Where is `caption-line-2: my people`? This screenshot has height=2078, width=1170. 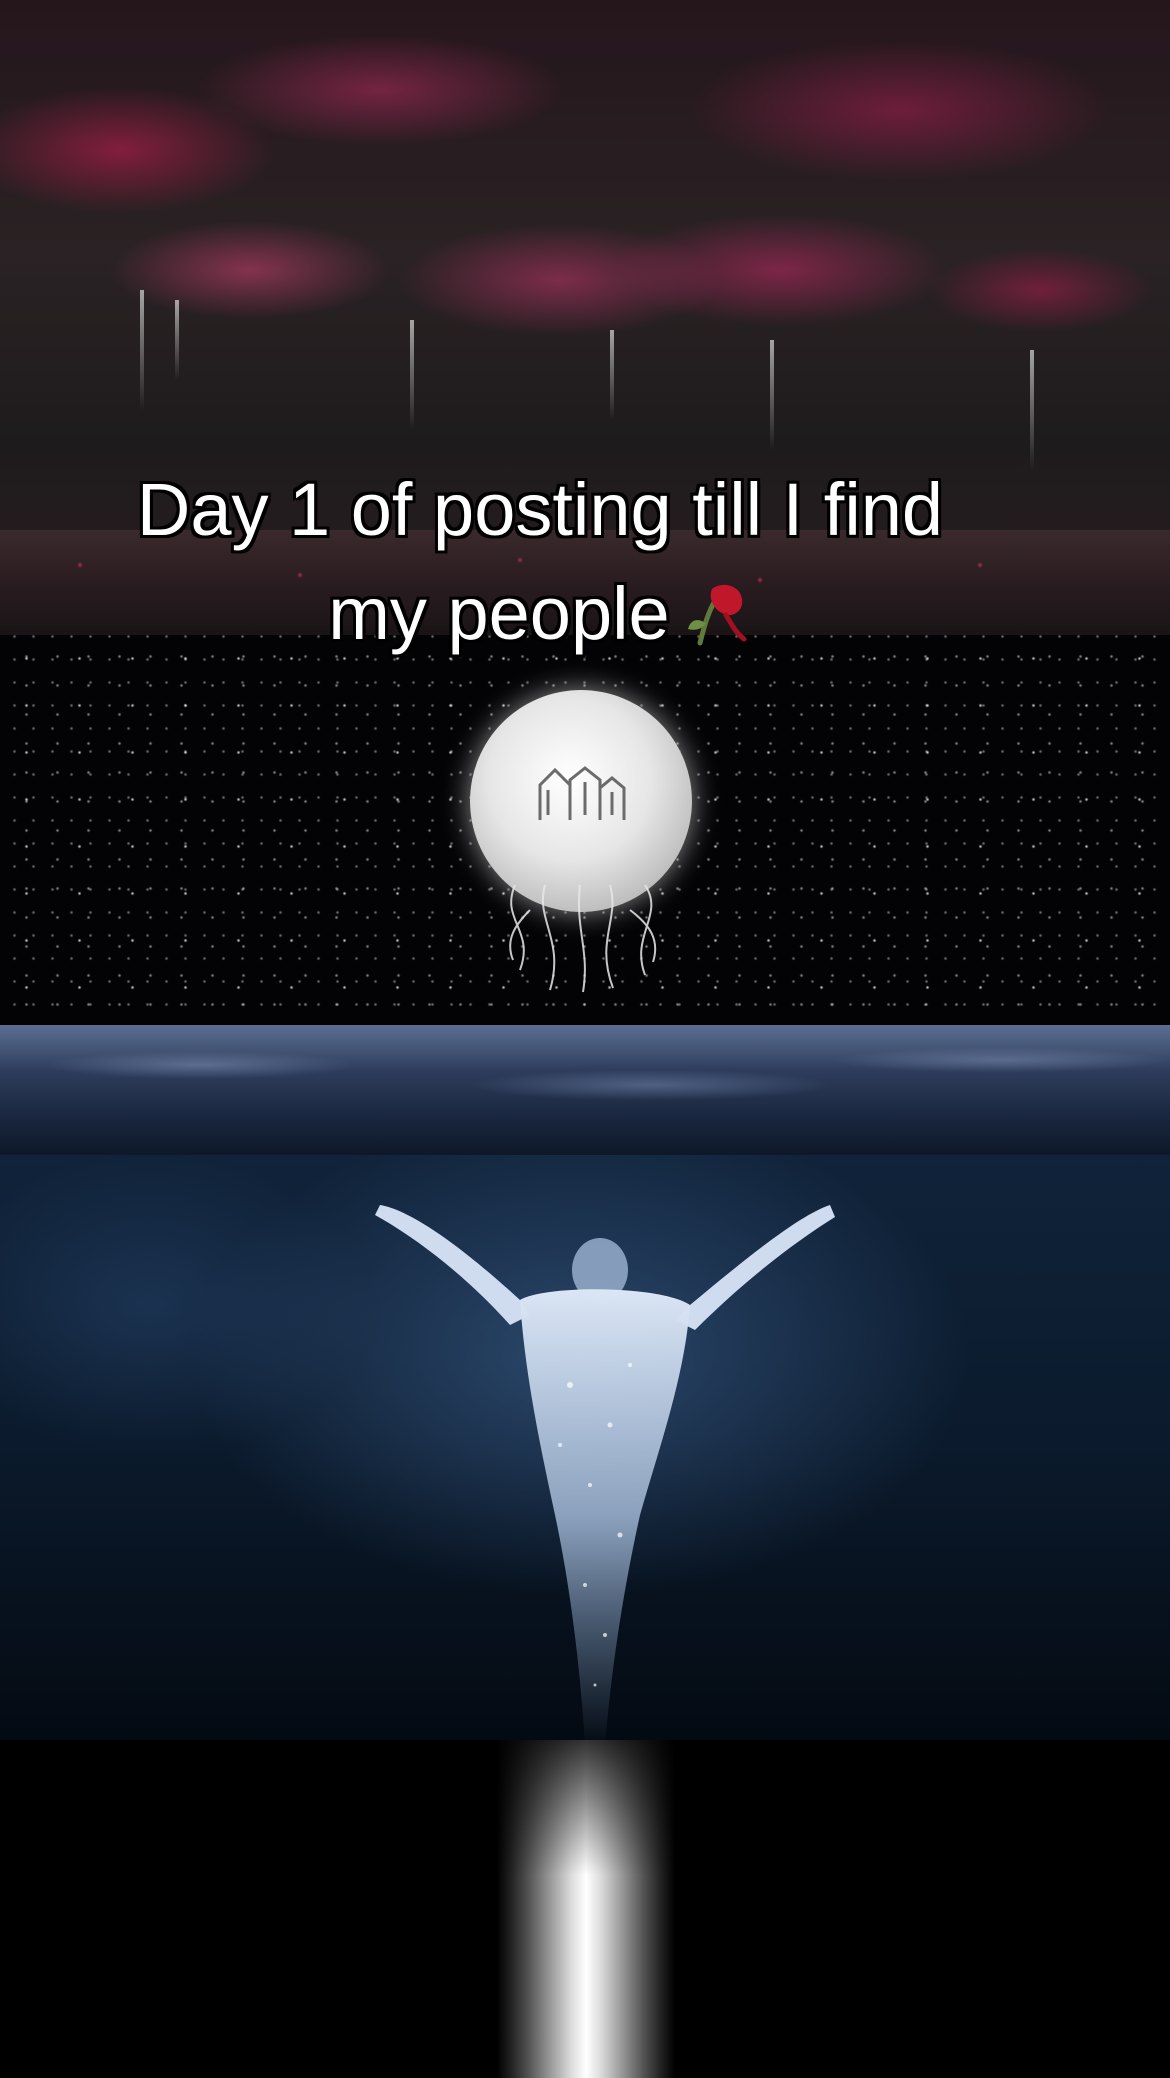
caption-line-2: my people is located at coordinates (499, 613).